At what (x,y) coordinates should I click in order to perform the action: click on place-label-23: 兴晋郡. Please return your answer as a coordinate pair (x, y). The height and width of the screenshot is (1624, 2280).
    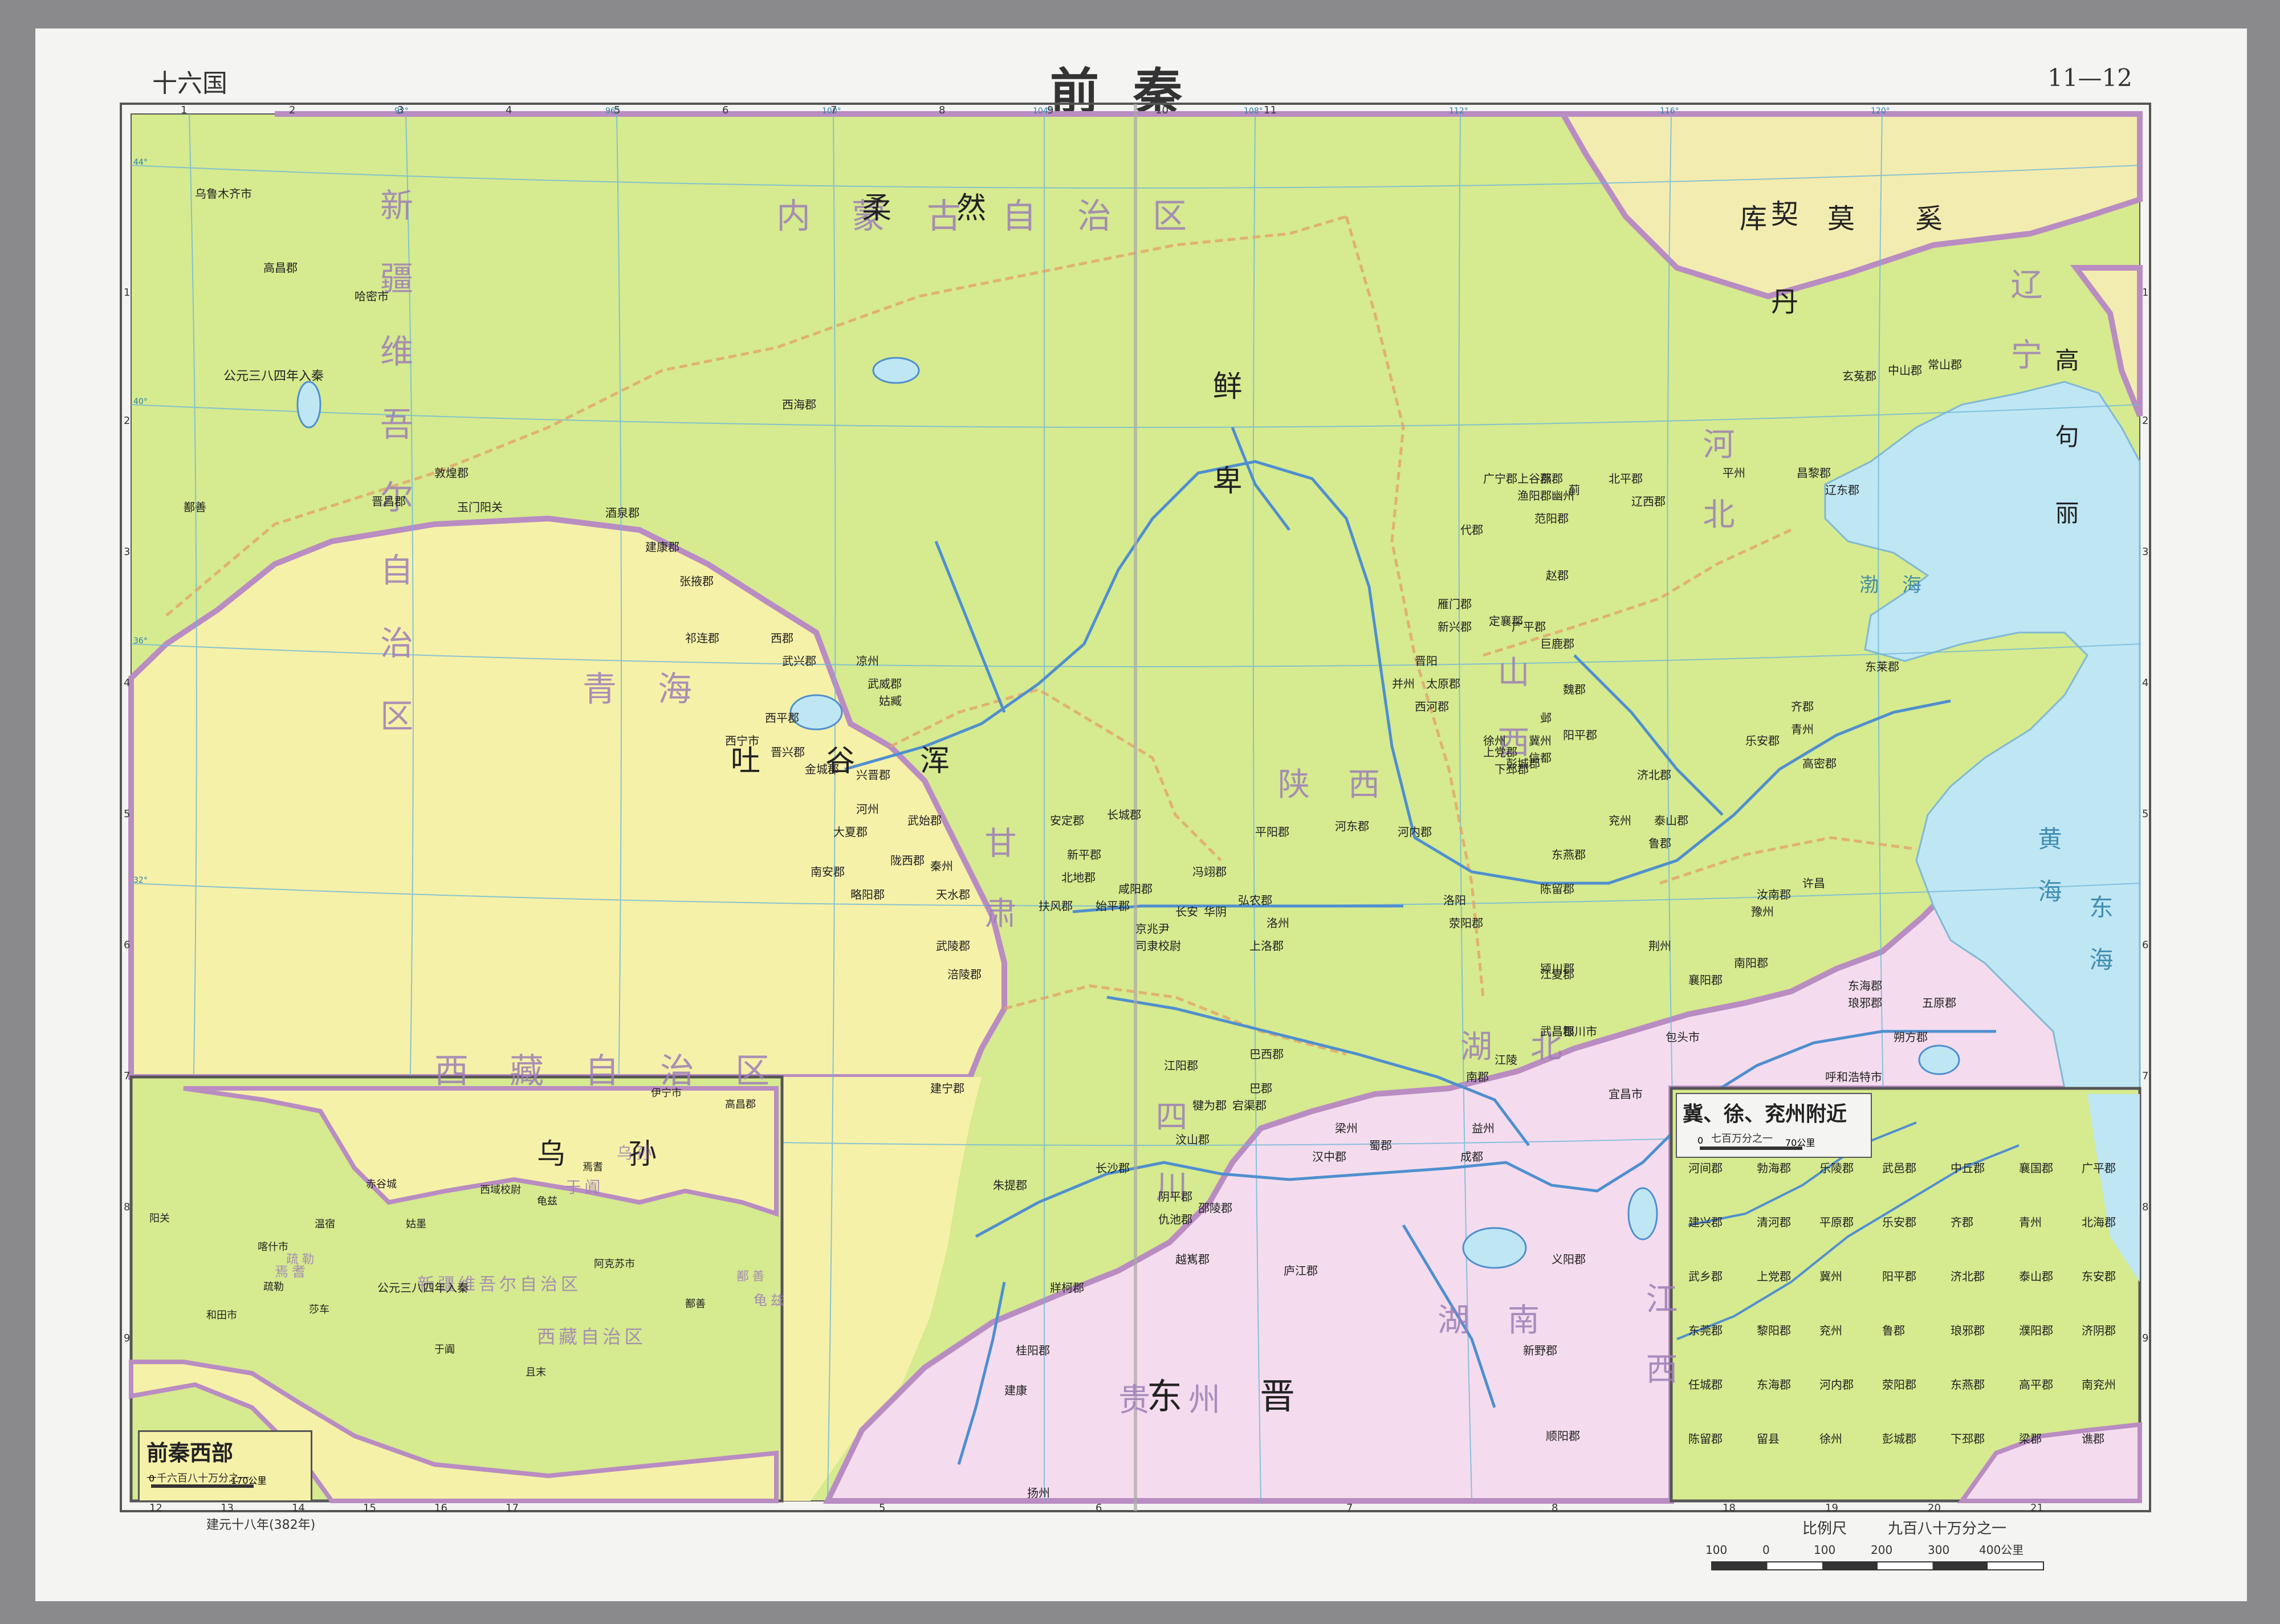
    Looking at the image, I should click on (873, 775).